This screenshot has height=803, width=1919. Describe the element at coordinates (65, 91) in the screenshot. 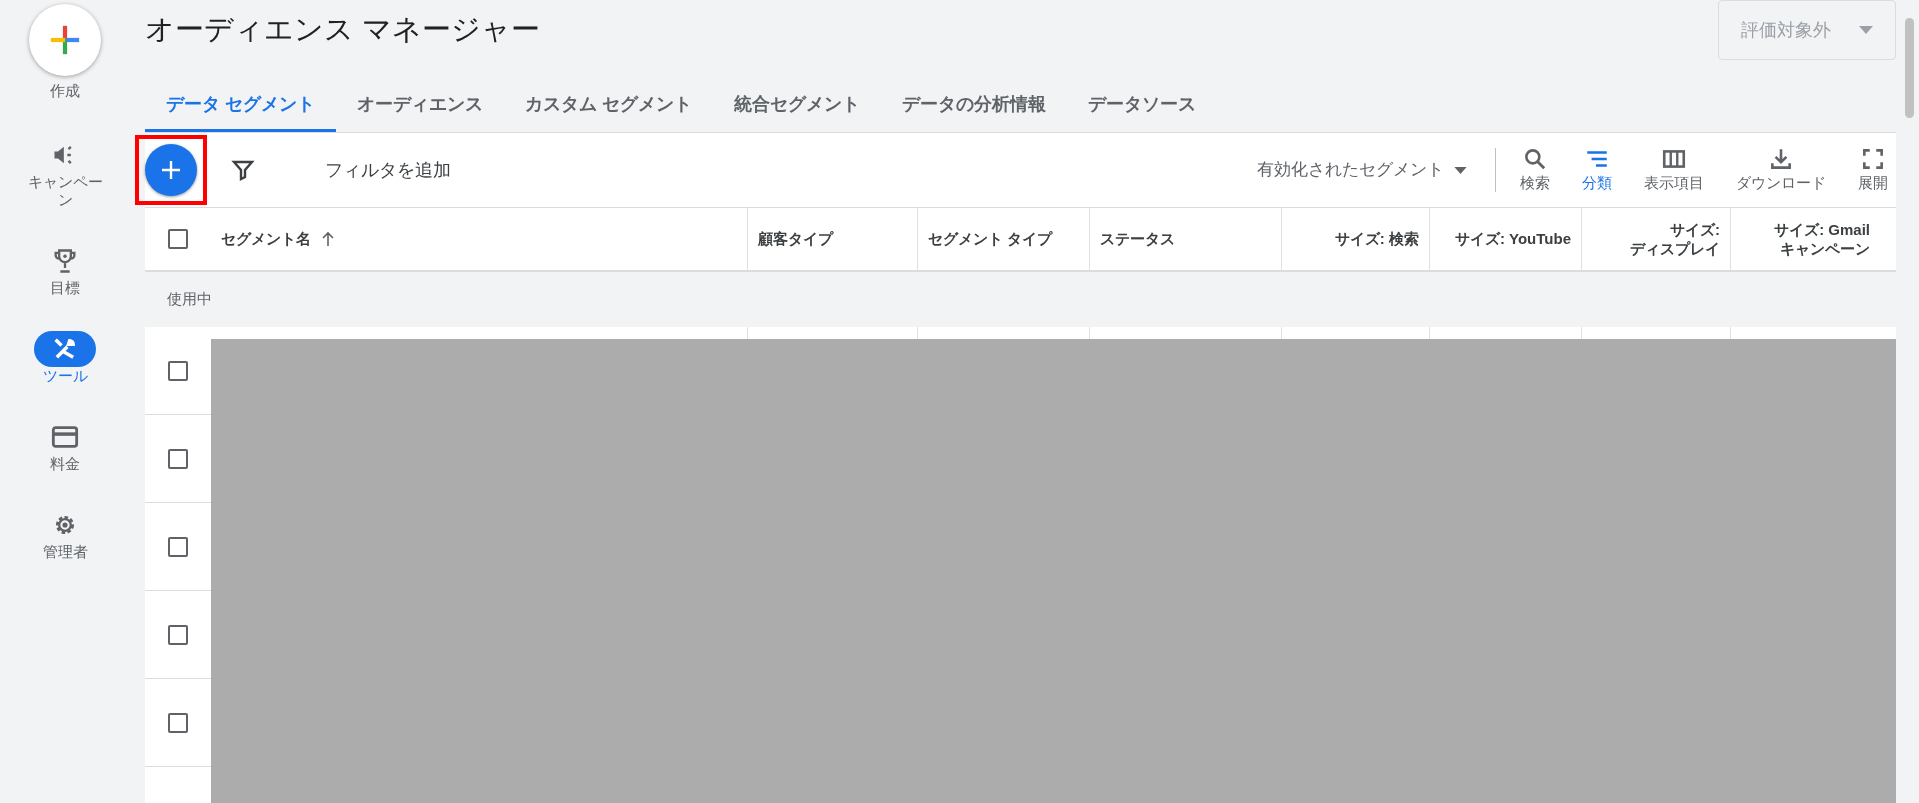

I see `create-label: 作成` at that location.